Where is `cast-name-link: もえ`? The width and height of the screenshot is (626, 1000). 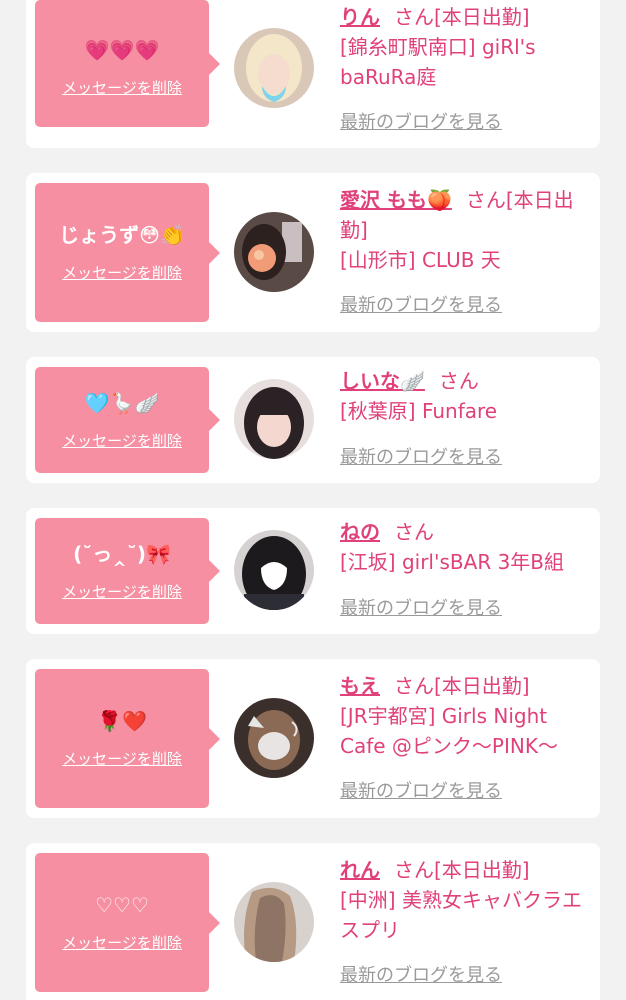
cast-name-link: もえ is located at coordinates (360, 686).